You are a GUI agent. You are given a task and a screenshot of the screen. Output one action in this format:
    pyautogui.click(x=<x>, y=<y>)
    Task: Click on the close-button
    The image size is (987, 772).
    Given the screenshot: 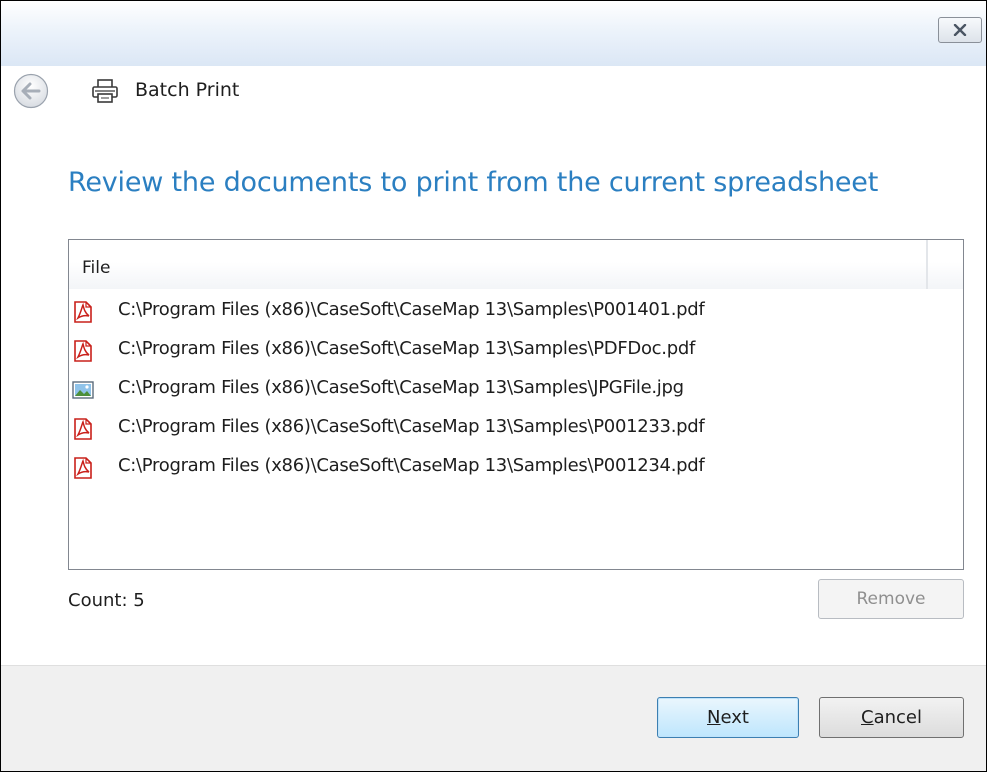 What is the action you would take?
    pyautogui.click(x=960, y=30)
    